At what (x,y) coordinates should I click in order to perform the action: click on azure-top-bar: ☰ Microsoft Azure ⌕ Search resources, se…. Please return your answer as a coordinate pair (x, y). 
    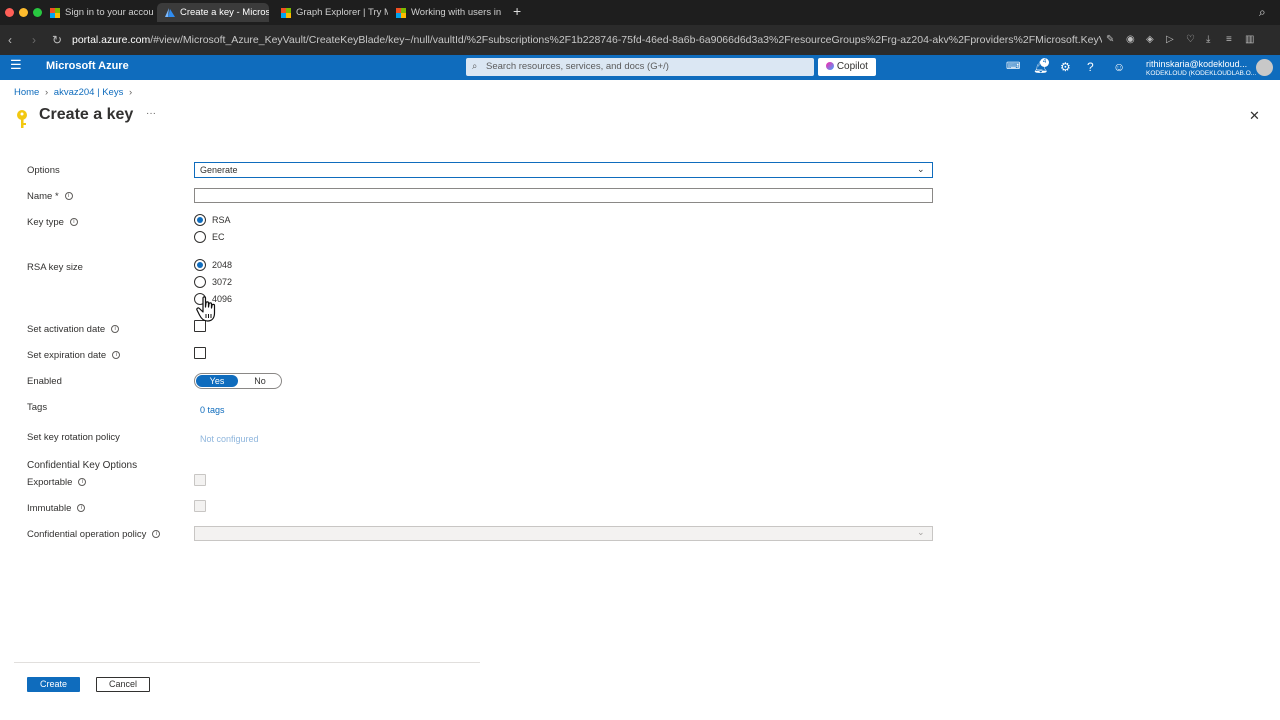
    Looking at the image, I should click on (640, 67).